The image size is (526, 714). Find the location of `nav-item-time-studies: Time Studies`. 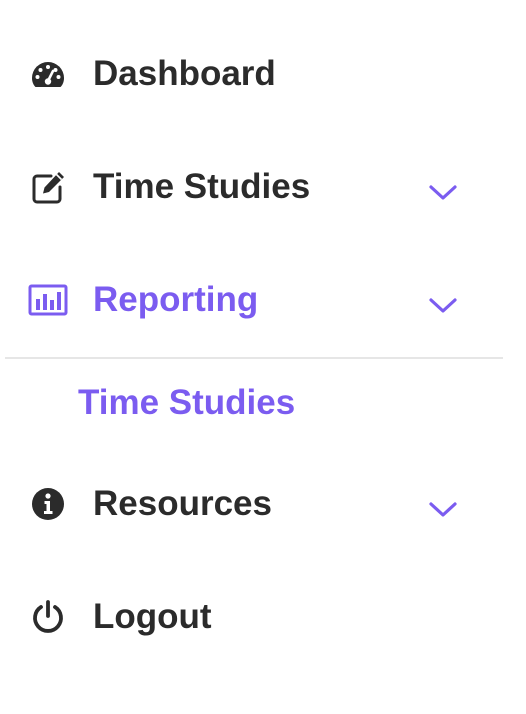

nav-item-time-studies: Time Studies is located at coordinates (263, 206).